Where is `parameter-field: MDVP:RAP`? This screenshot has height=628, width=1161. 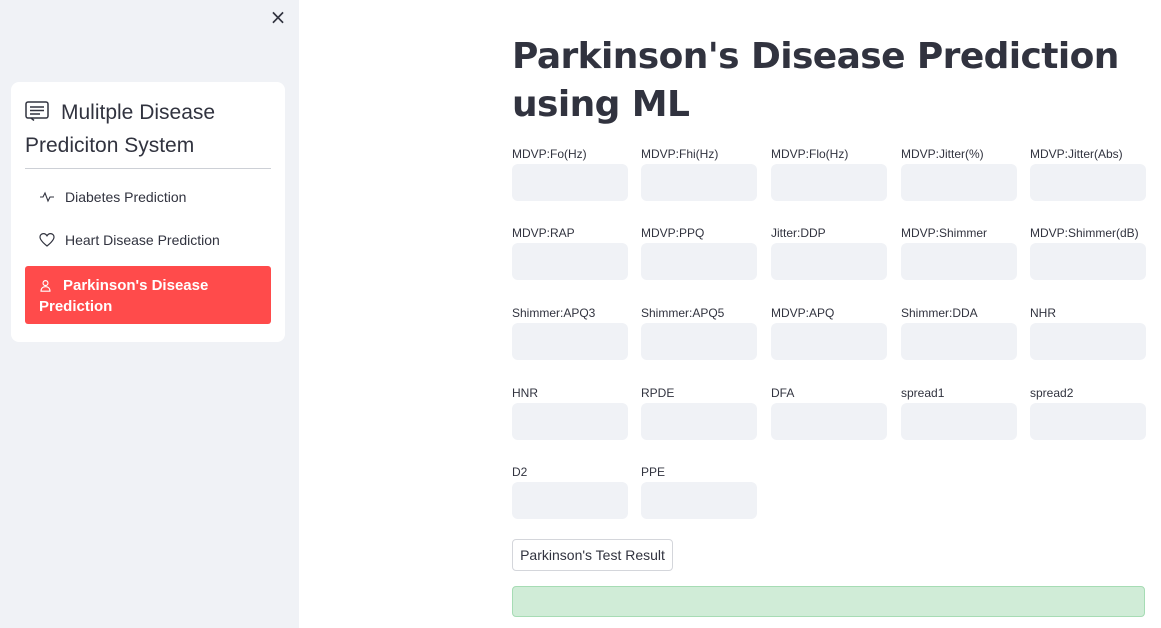 parameter-field: MDVP:RAP is located at coordinates (570, 252).